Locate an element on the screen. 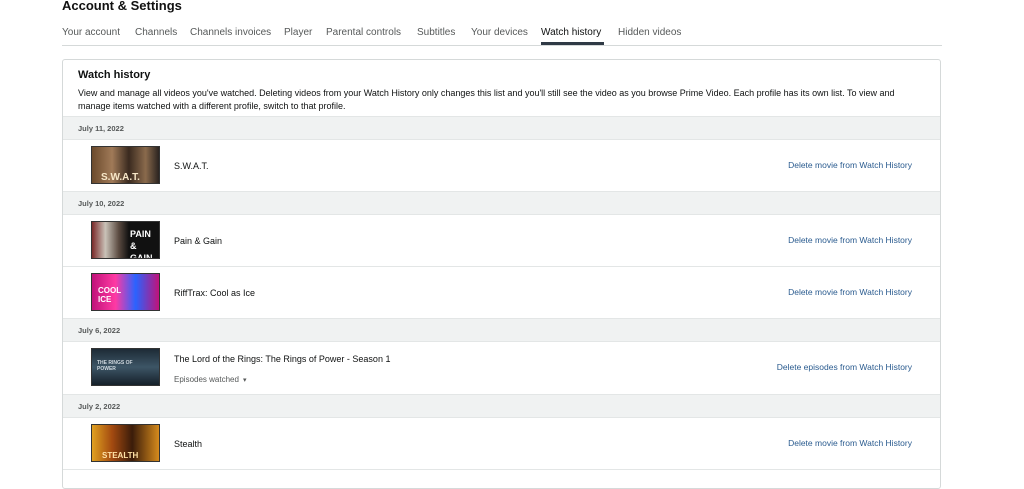 This screenshot has height=489, width=1024. item-title: S.W.A.T. is located at coordinates (191, 166).